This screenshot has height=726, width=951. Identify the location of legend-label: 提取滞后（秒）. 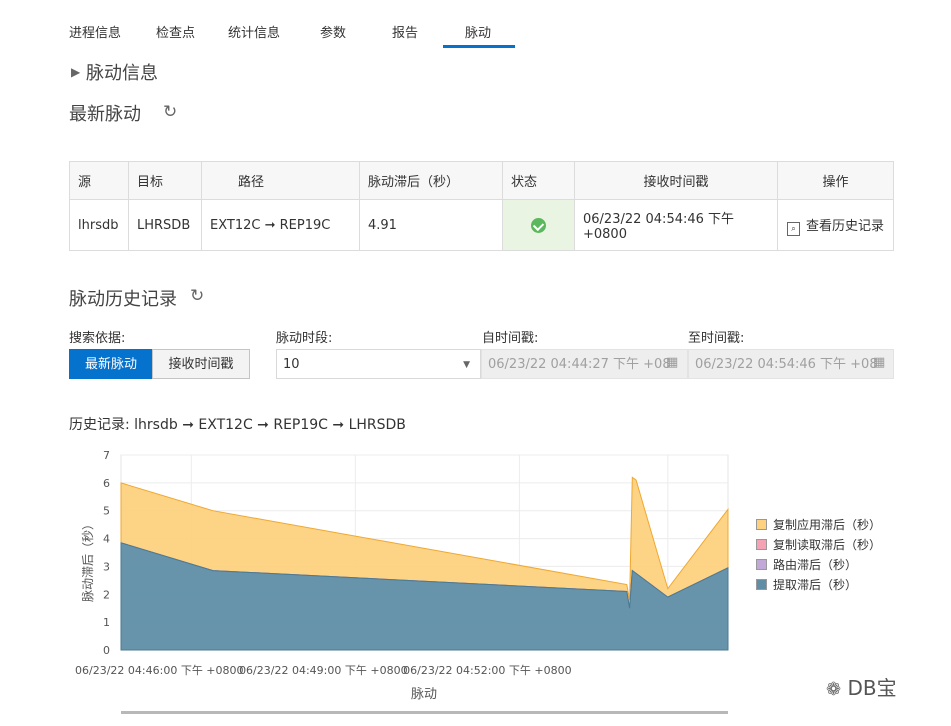
(815, 585).